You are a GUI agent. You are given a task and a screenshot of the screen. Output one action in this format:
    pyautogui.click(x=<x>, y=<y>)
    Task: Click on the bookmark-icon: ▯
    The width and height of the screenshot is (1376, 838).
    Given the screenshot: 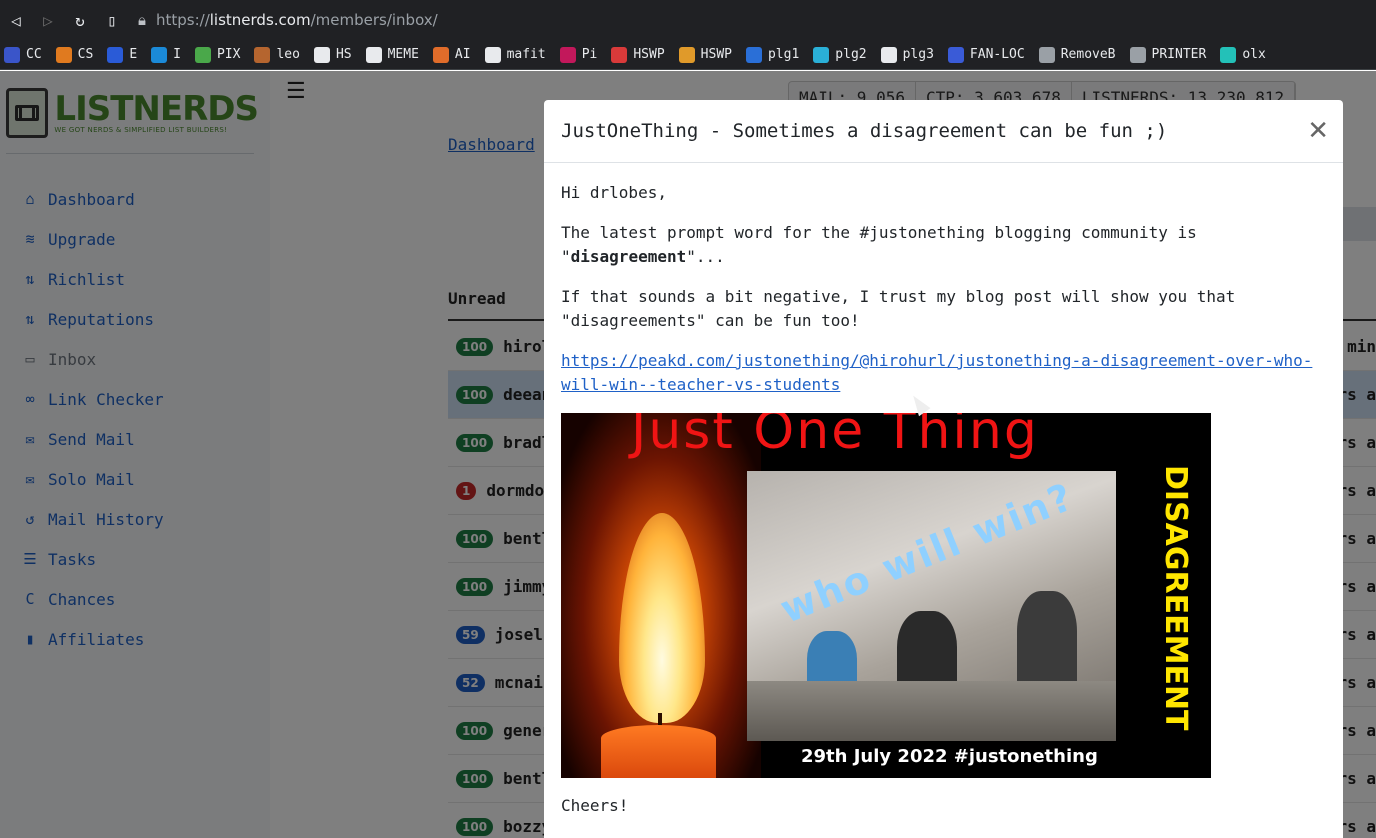 What is the action you would take?
    pyautogui.click(x=112, y=20)
    